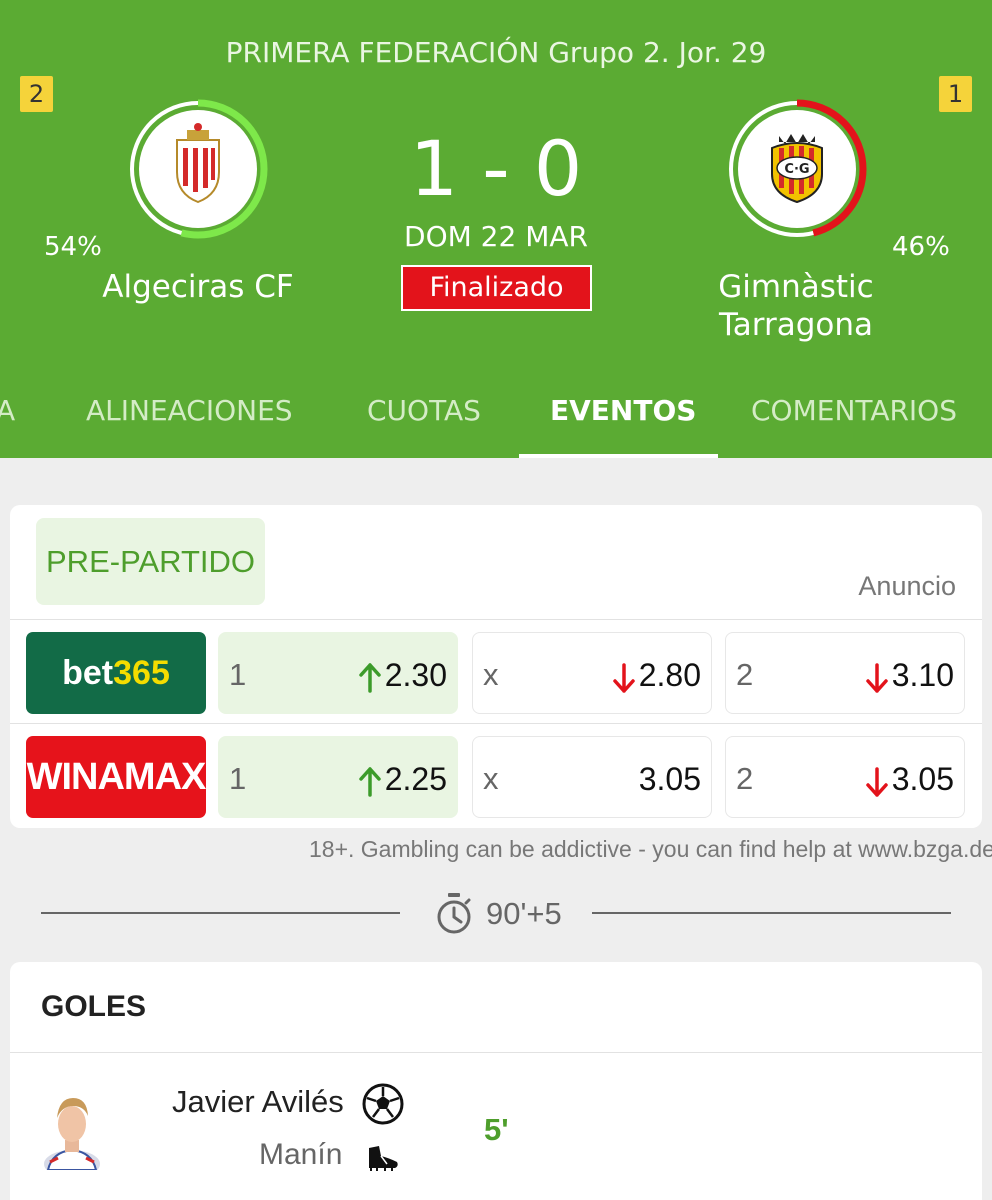 This screenshot has width=992, height=1200. What do you see at coordinates (845, 777) in the screenshot?
I see `odd-winamax-away: 2 3.05` at bounding box center [845, 777].